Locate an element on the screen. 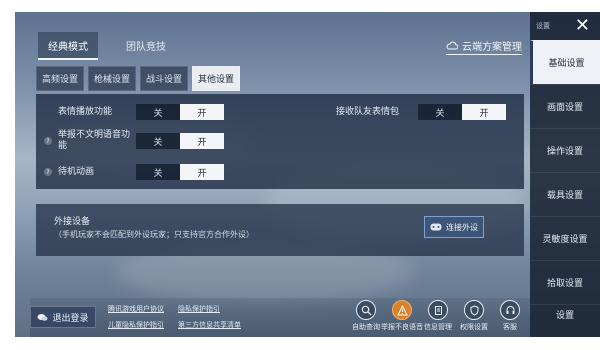 This screenshot has height=350, width=600. emote-play-on: 开 is located at coordinates (202, 112).